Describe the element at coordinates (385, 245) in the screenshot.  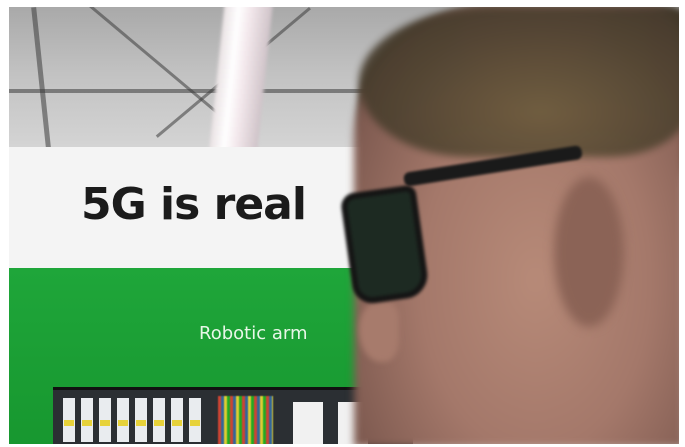
I see `glasses-lens` at that location.